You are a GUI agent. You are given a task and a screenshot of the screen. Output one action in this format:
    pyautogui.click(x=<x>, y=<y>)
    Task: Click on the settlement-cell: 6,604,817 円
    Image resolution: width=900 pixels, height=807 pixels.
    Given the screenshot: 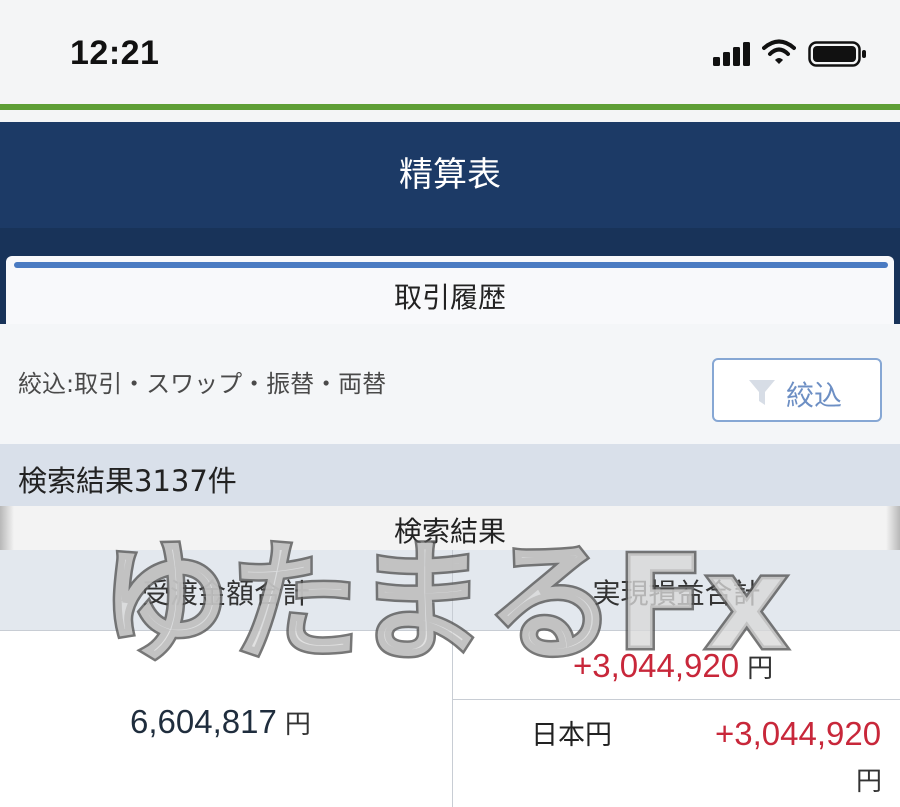 What is the action you would take?
    pyautogui.click(x=226, y=718)
    